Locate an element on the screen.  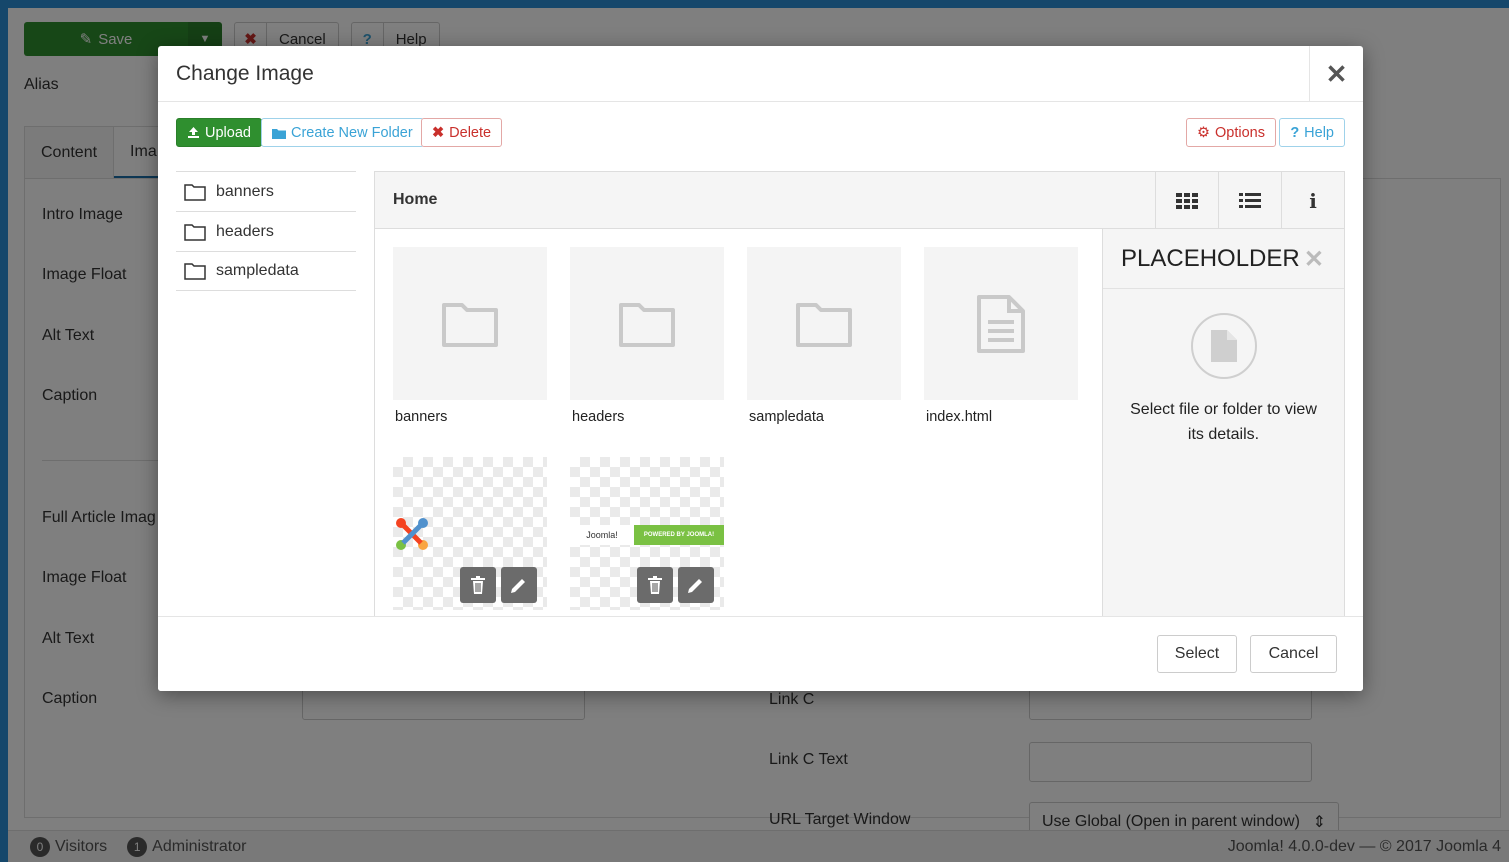
upload-label: Upload is located at coordinates (228, 132).